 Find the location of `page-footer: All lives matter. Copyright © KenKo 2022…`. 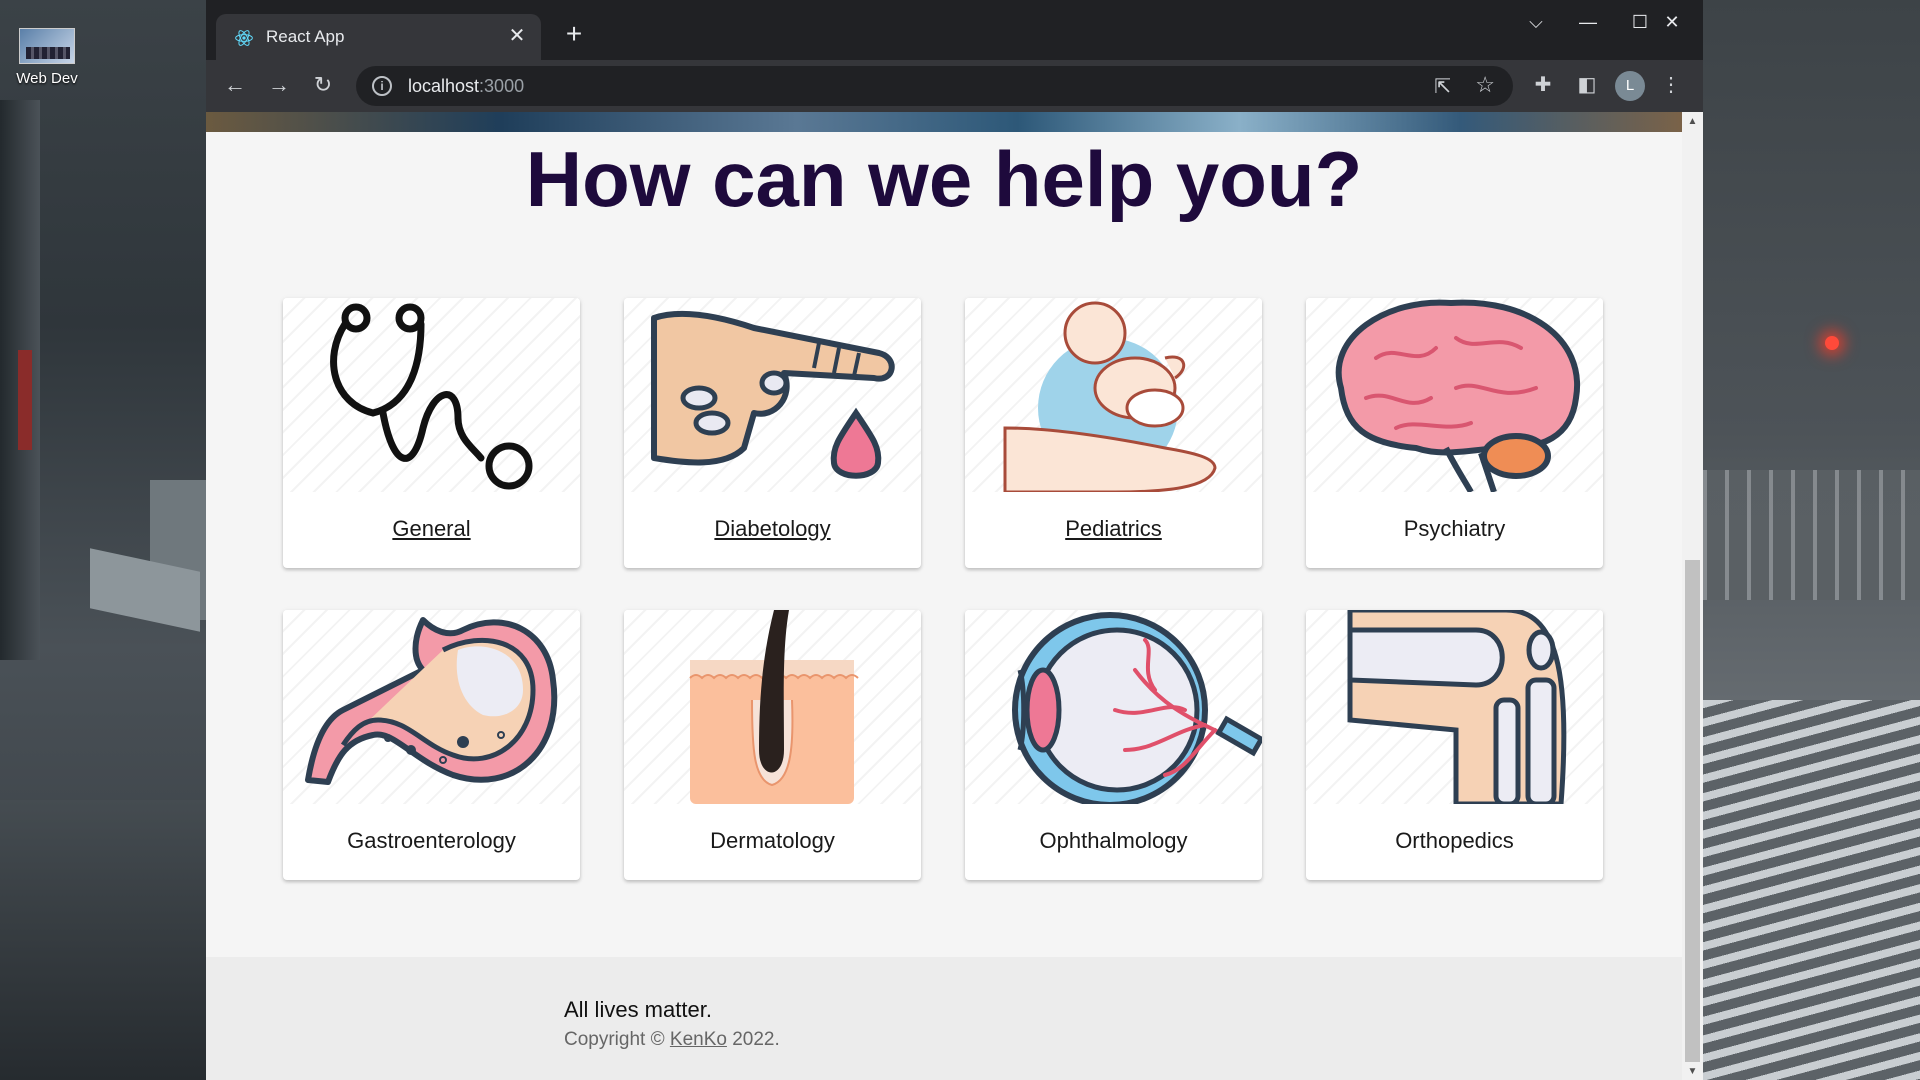

page-footer: All lives matter. Copyright © KenKo 2022… is located at coordinates (944, 1018).